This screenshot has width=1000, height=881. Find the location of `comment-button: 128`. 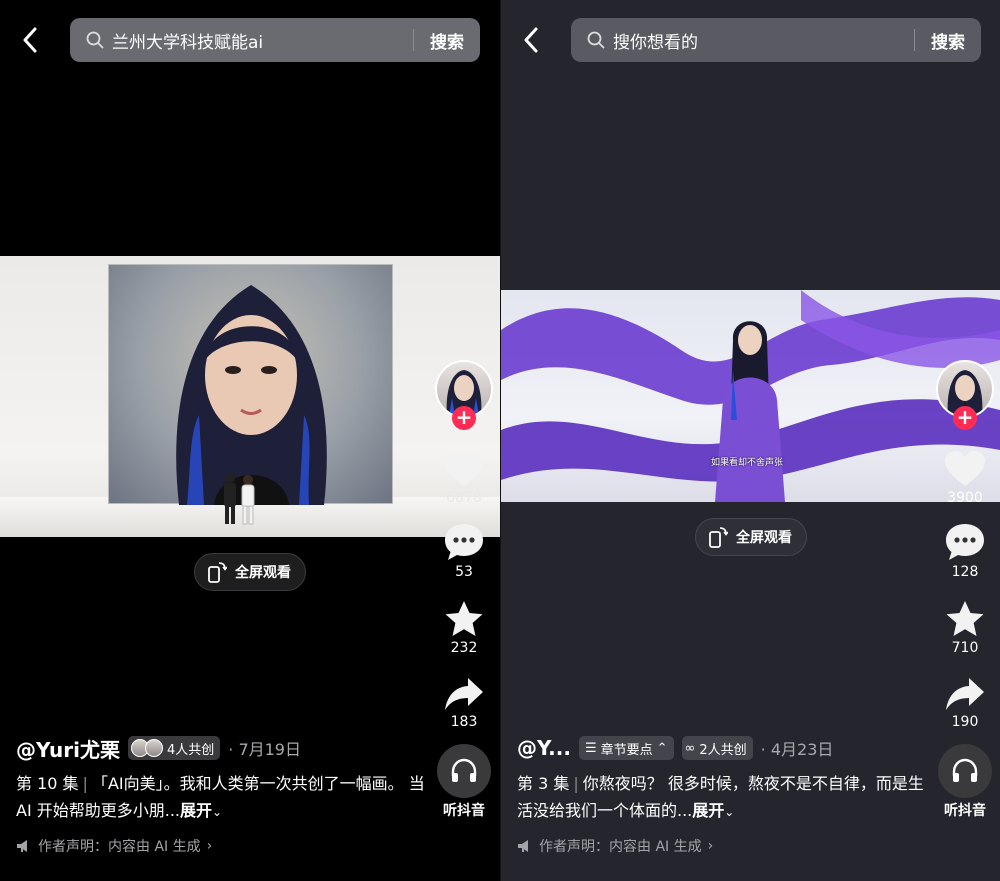

comment-button: 128 is located at coordinates (965, 551).